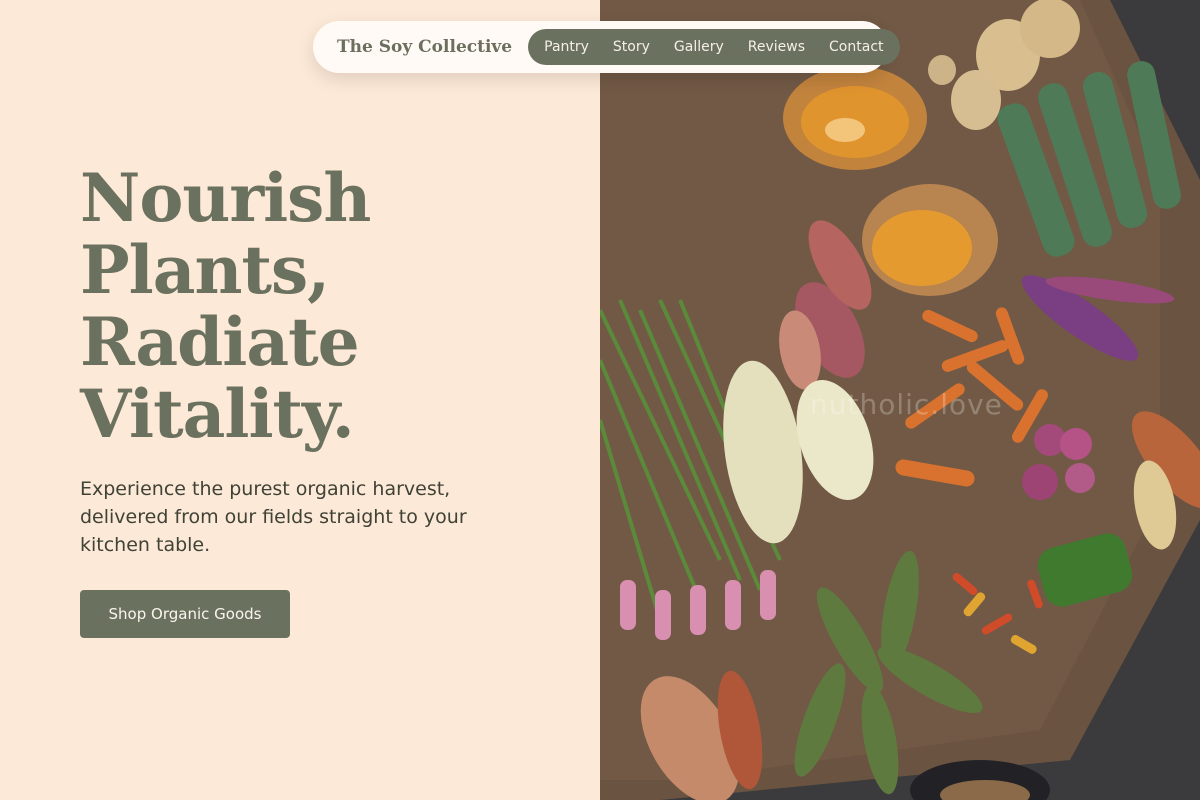 Image resolution: width=1200 pixels, height=800 pixels. What do you see at coordinates (699, 47) in the screenshot?
I see `nav-link-gallery: Gallery` at bounding box center [699, 47].